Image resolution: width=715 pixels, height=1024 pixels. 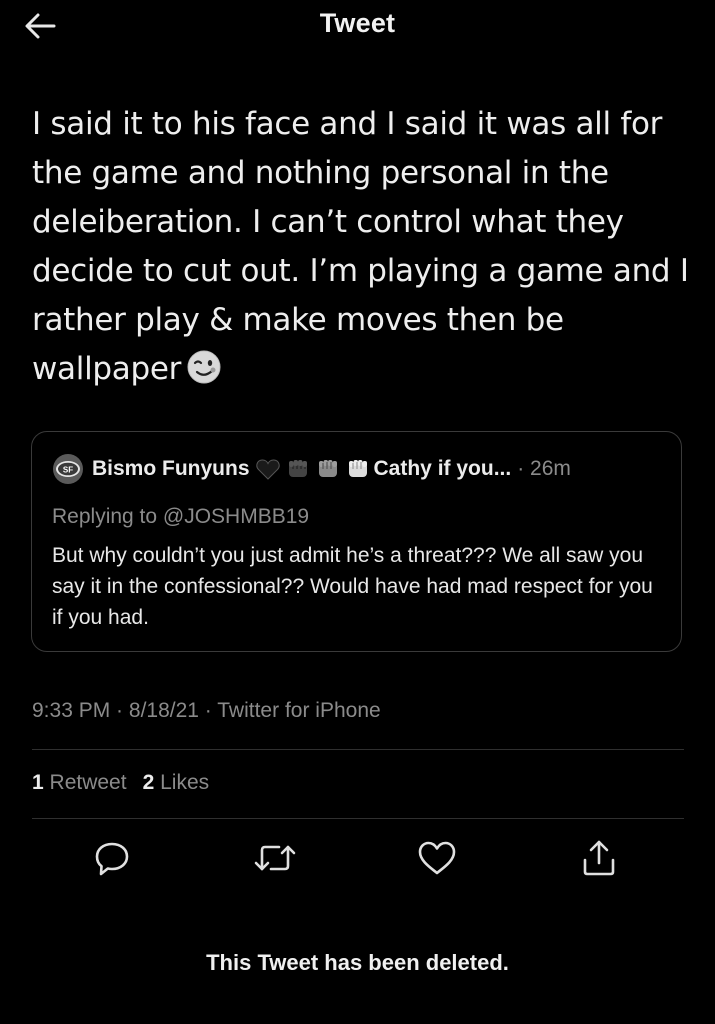 I want to click on svg-text: SF, so click(x=68, y=470).